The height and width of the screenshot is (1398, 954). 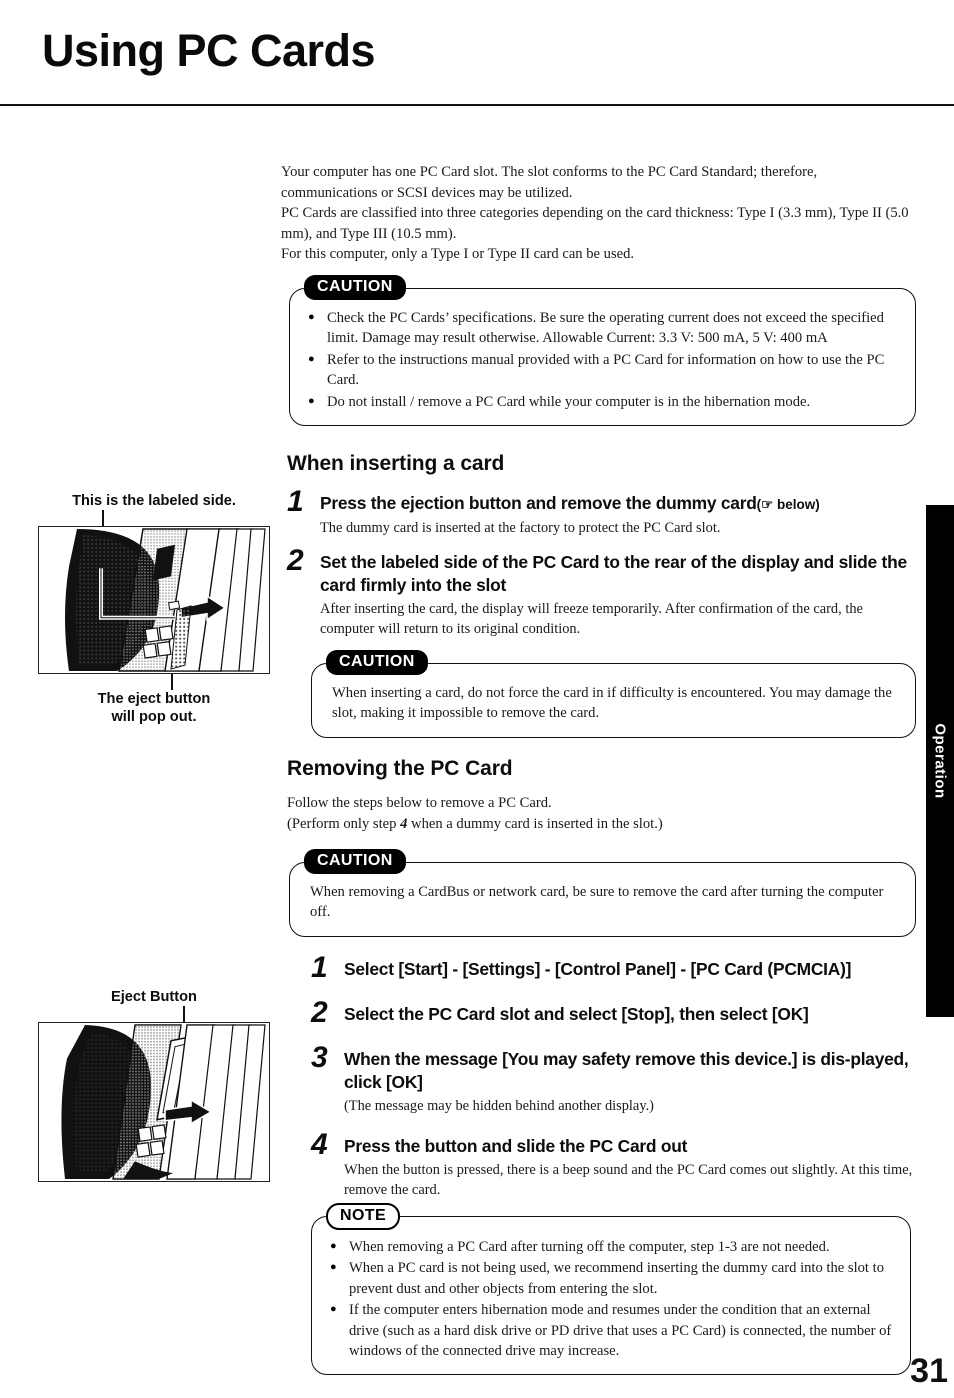 What do you see at coordinates (344, 823) in the screenshot?
I see `removing-lead-before: (Perform only step` at bounding box center [344, 823].